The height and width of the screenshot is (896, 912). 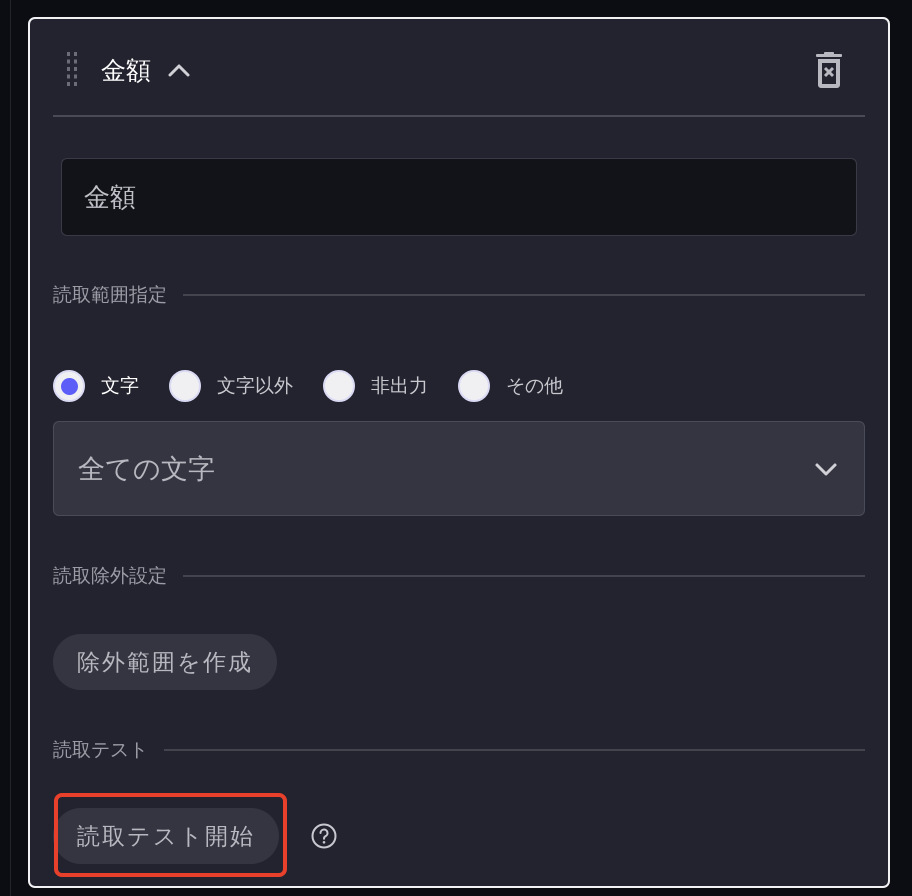 I want to click on help-icon, so click(x=324, y=836).